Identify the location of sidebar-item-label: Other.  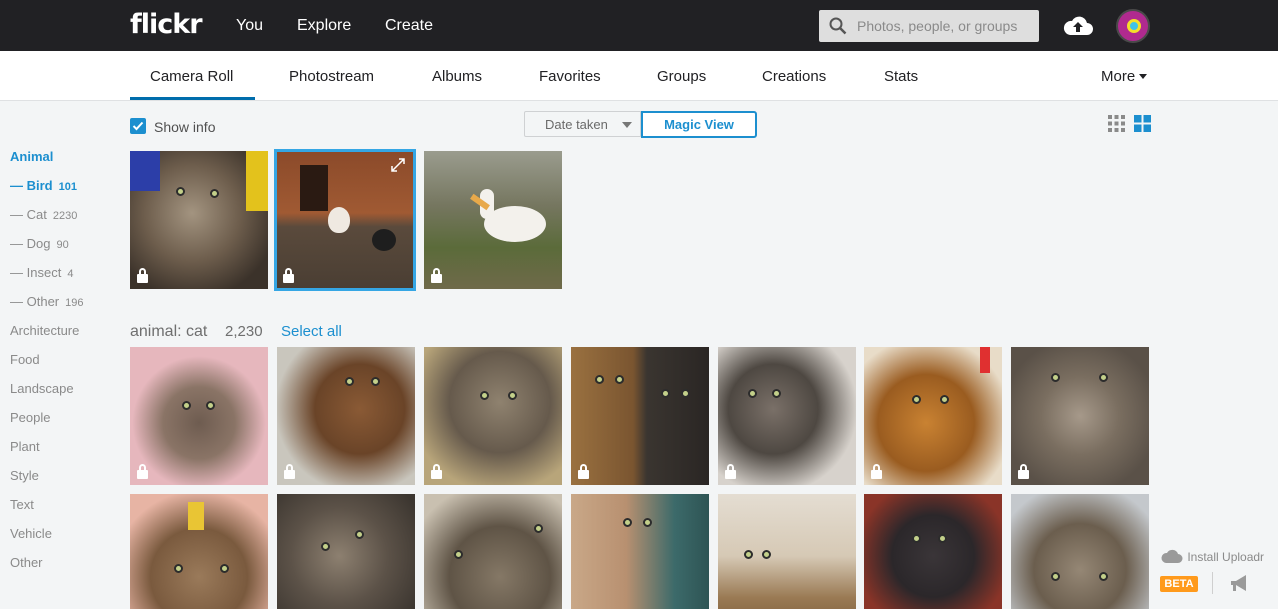
(43, 301).